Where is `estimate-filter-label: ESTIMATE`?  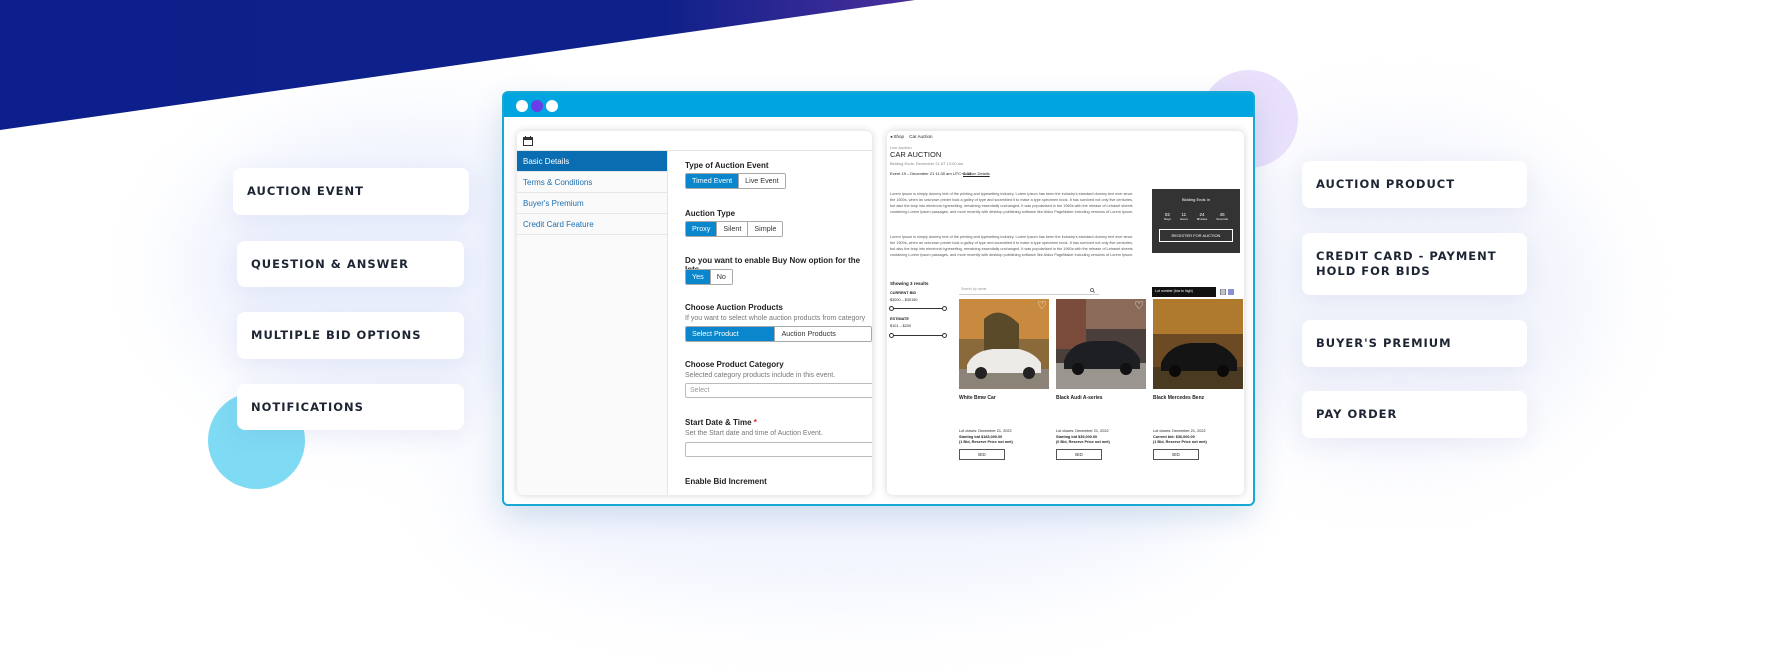 estimate-filter-label: ESTIMATE is located at coordinates (899, 319).